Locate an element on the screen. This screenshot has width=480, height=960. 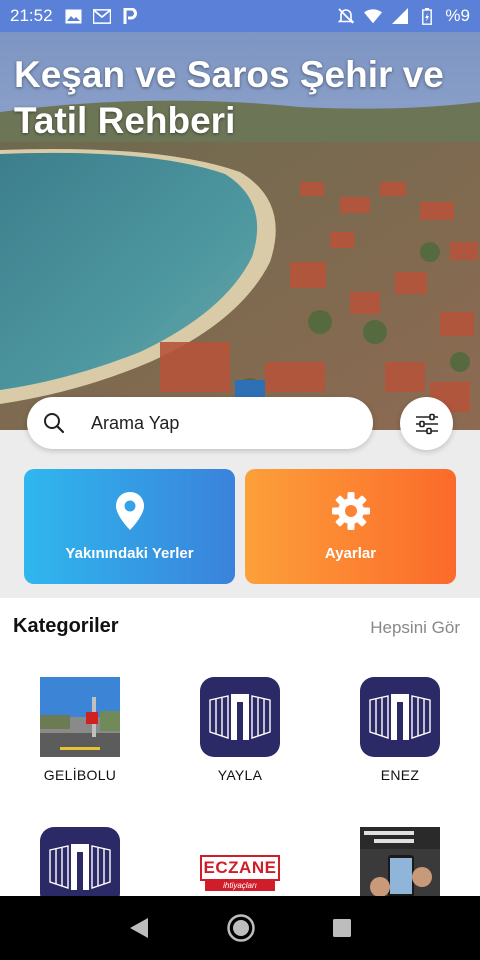
settings-label: Ayarlar is located at coordinates (350, 553).